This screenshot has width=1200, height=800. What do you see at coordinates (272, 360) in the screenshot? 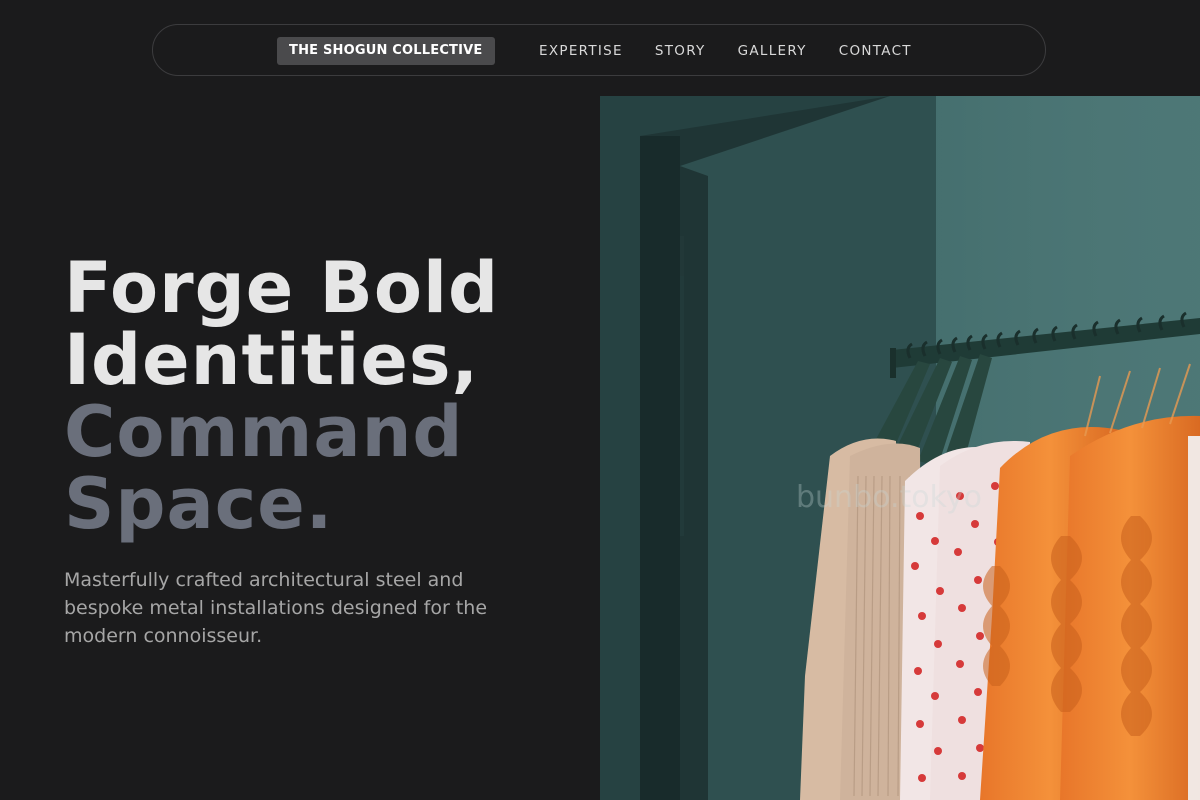
I see `hero-title-line-2: Identities,` at bounding box center [272, 360].